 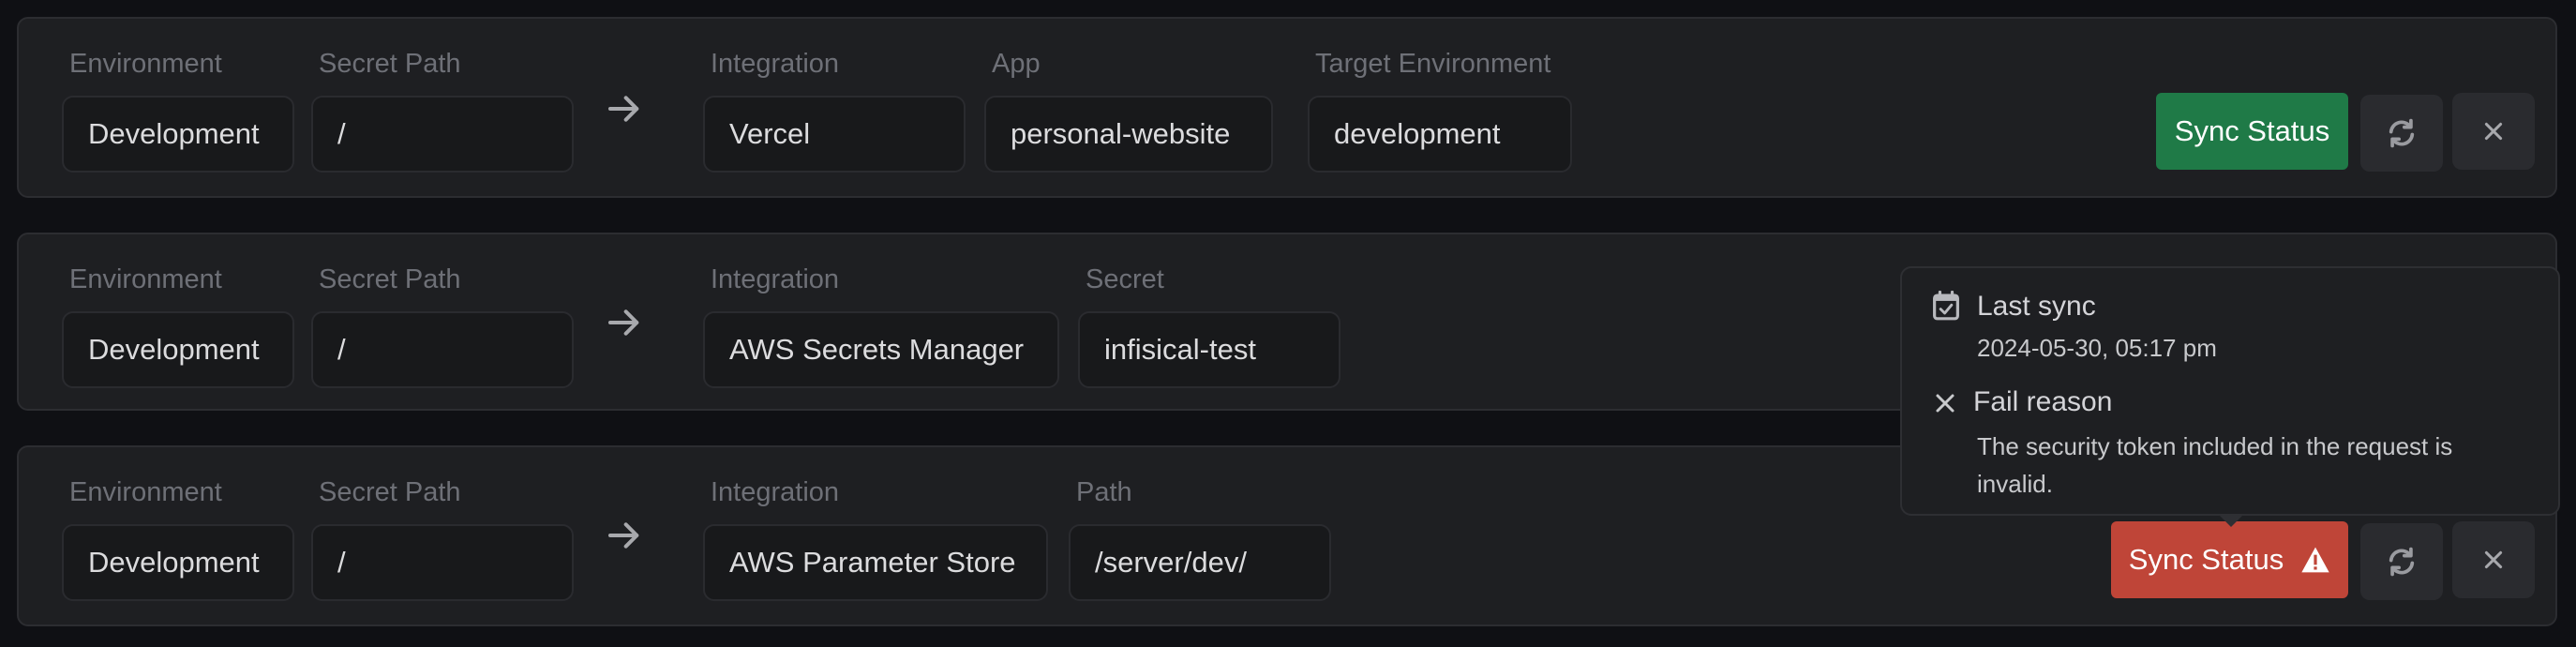 What do you see at coordinates (1440, 135) in the screenshot?
I see `target-environment-value: development` at bounding box center [1440, 135].